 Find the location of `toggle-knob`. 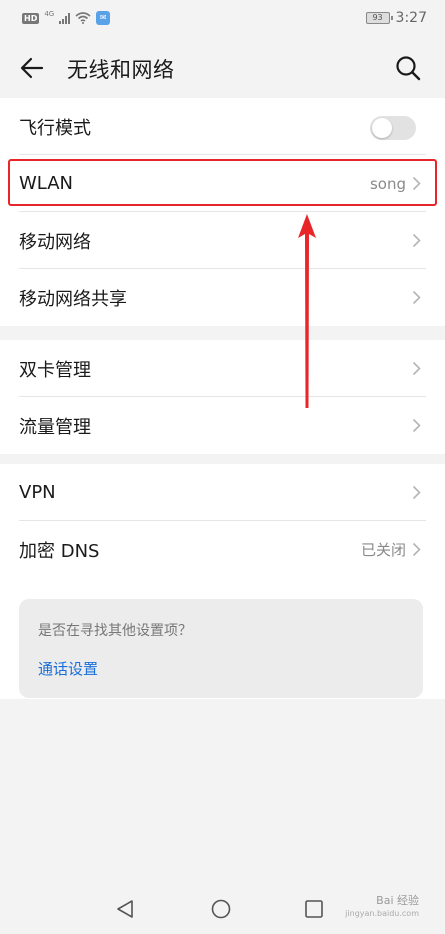

toggle-knob is located at coordinates (382, 128).